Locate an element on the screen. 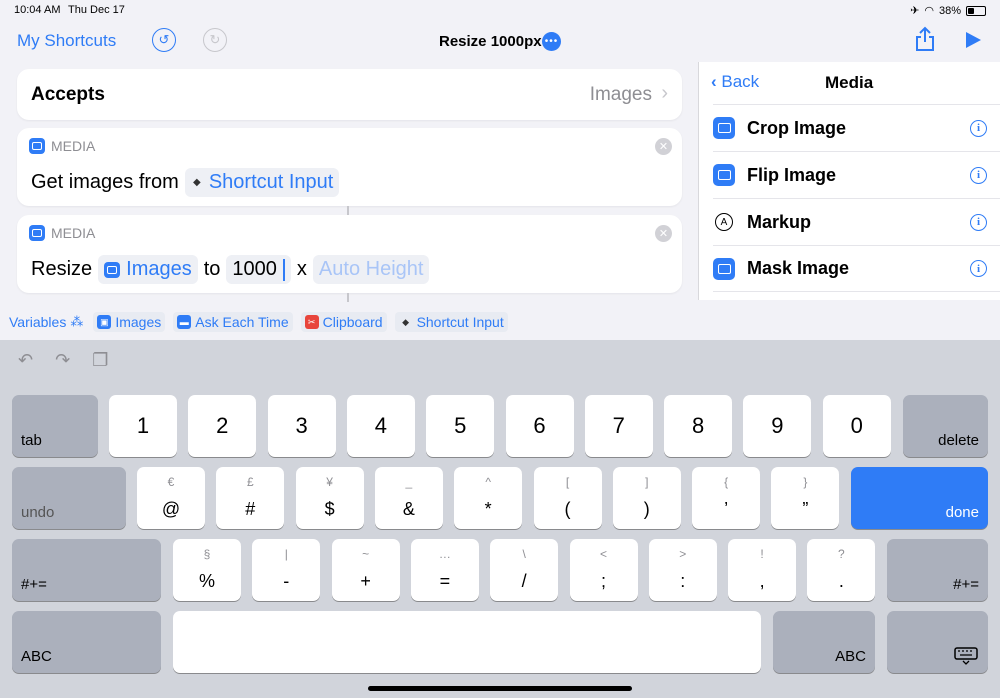  symbol-key-9: }” is located at coordinates (805, 498).